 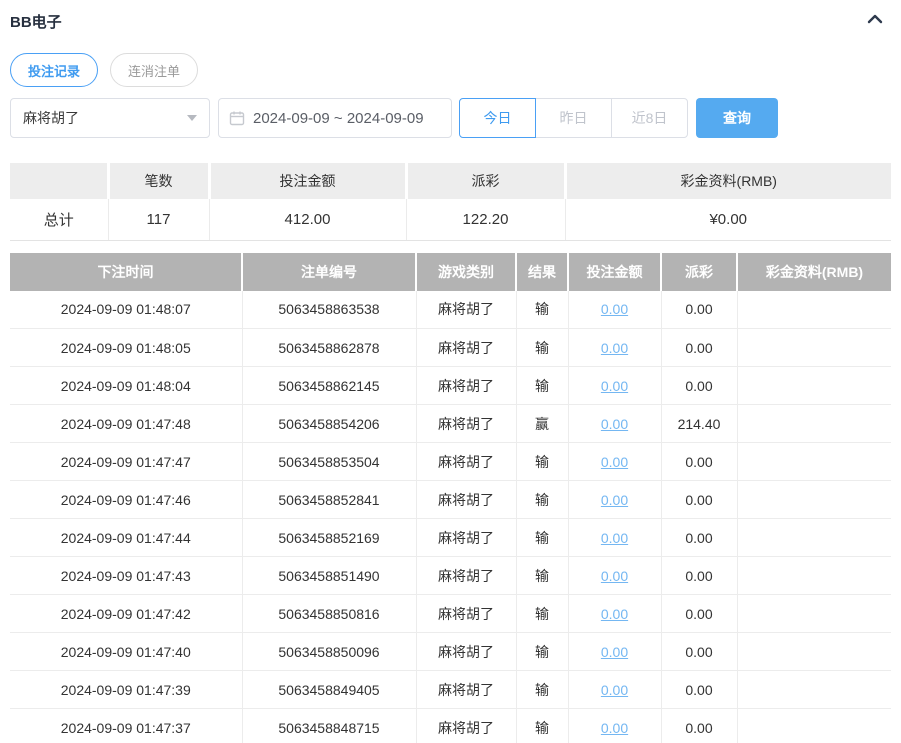 I want to click on cell-order-no: 5063458850096, so click(x=329, y=651).